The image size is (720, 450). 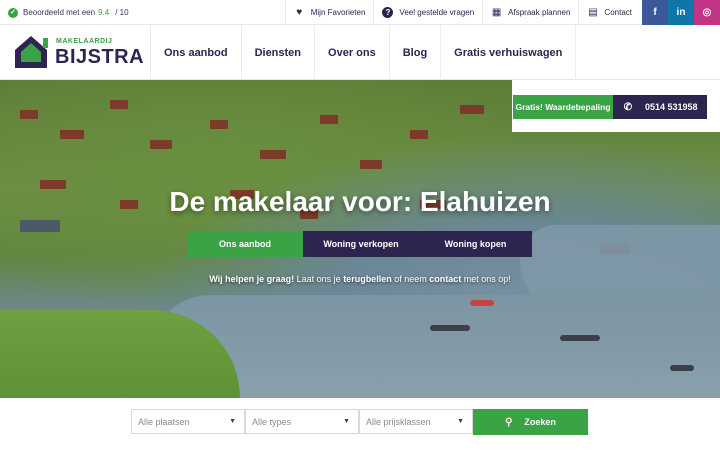 I want to click on linkedin-icon: in, so click(x=681, y=12).